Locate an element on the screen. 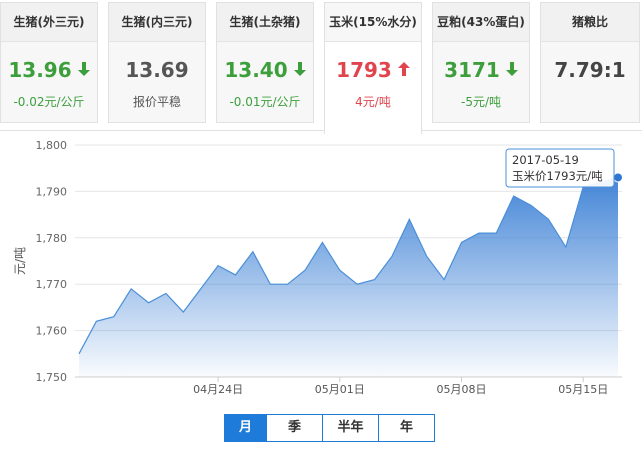 The image size is (642, 461). period-button-1: 季 is located at coordinates (294, 428).